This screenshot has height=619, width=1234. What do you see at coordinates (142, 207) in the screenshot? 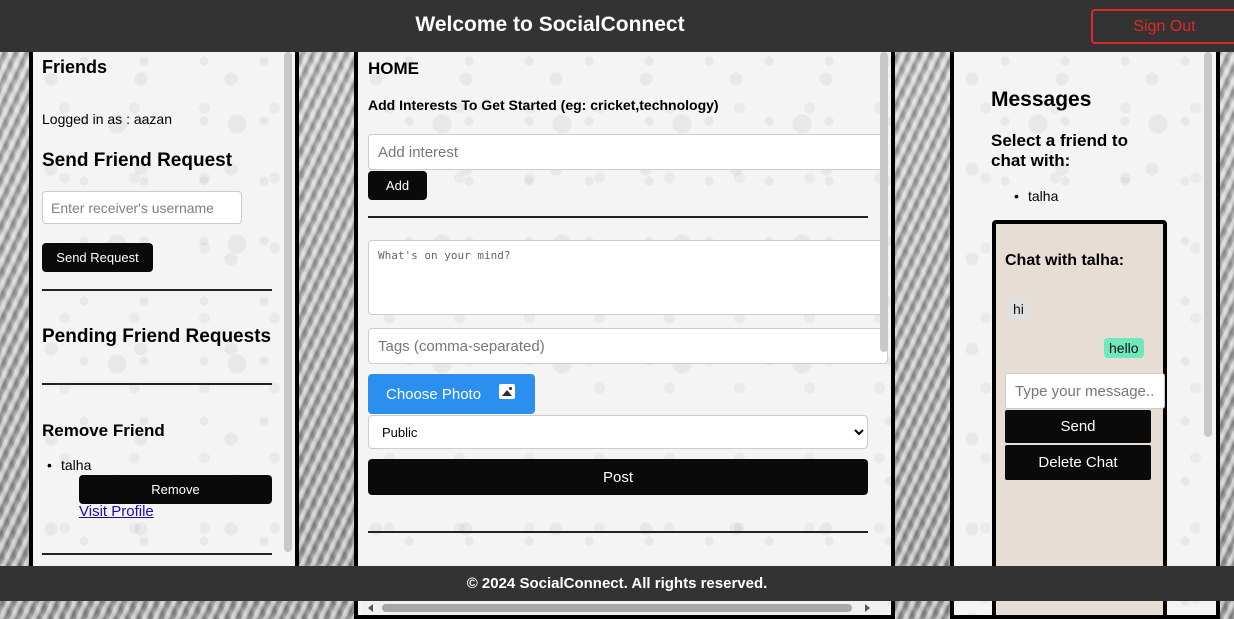
I see `receiver-username-input` at bounding box center [142, 207].